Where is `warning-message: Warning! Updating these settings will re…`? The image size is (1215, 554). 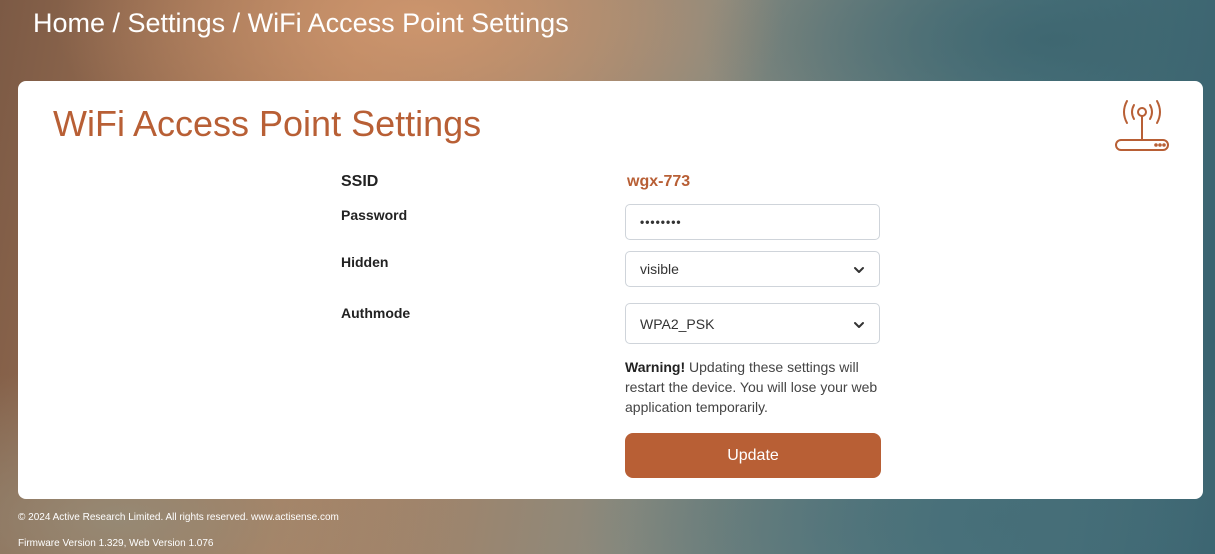
warning-message: Warning! Updating these settings will re… is located at coordinates (760, 387).